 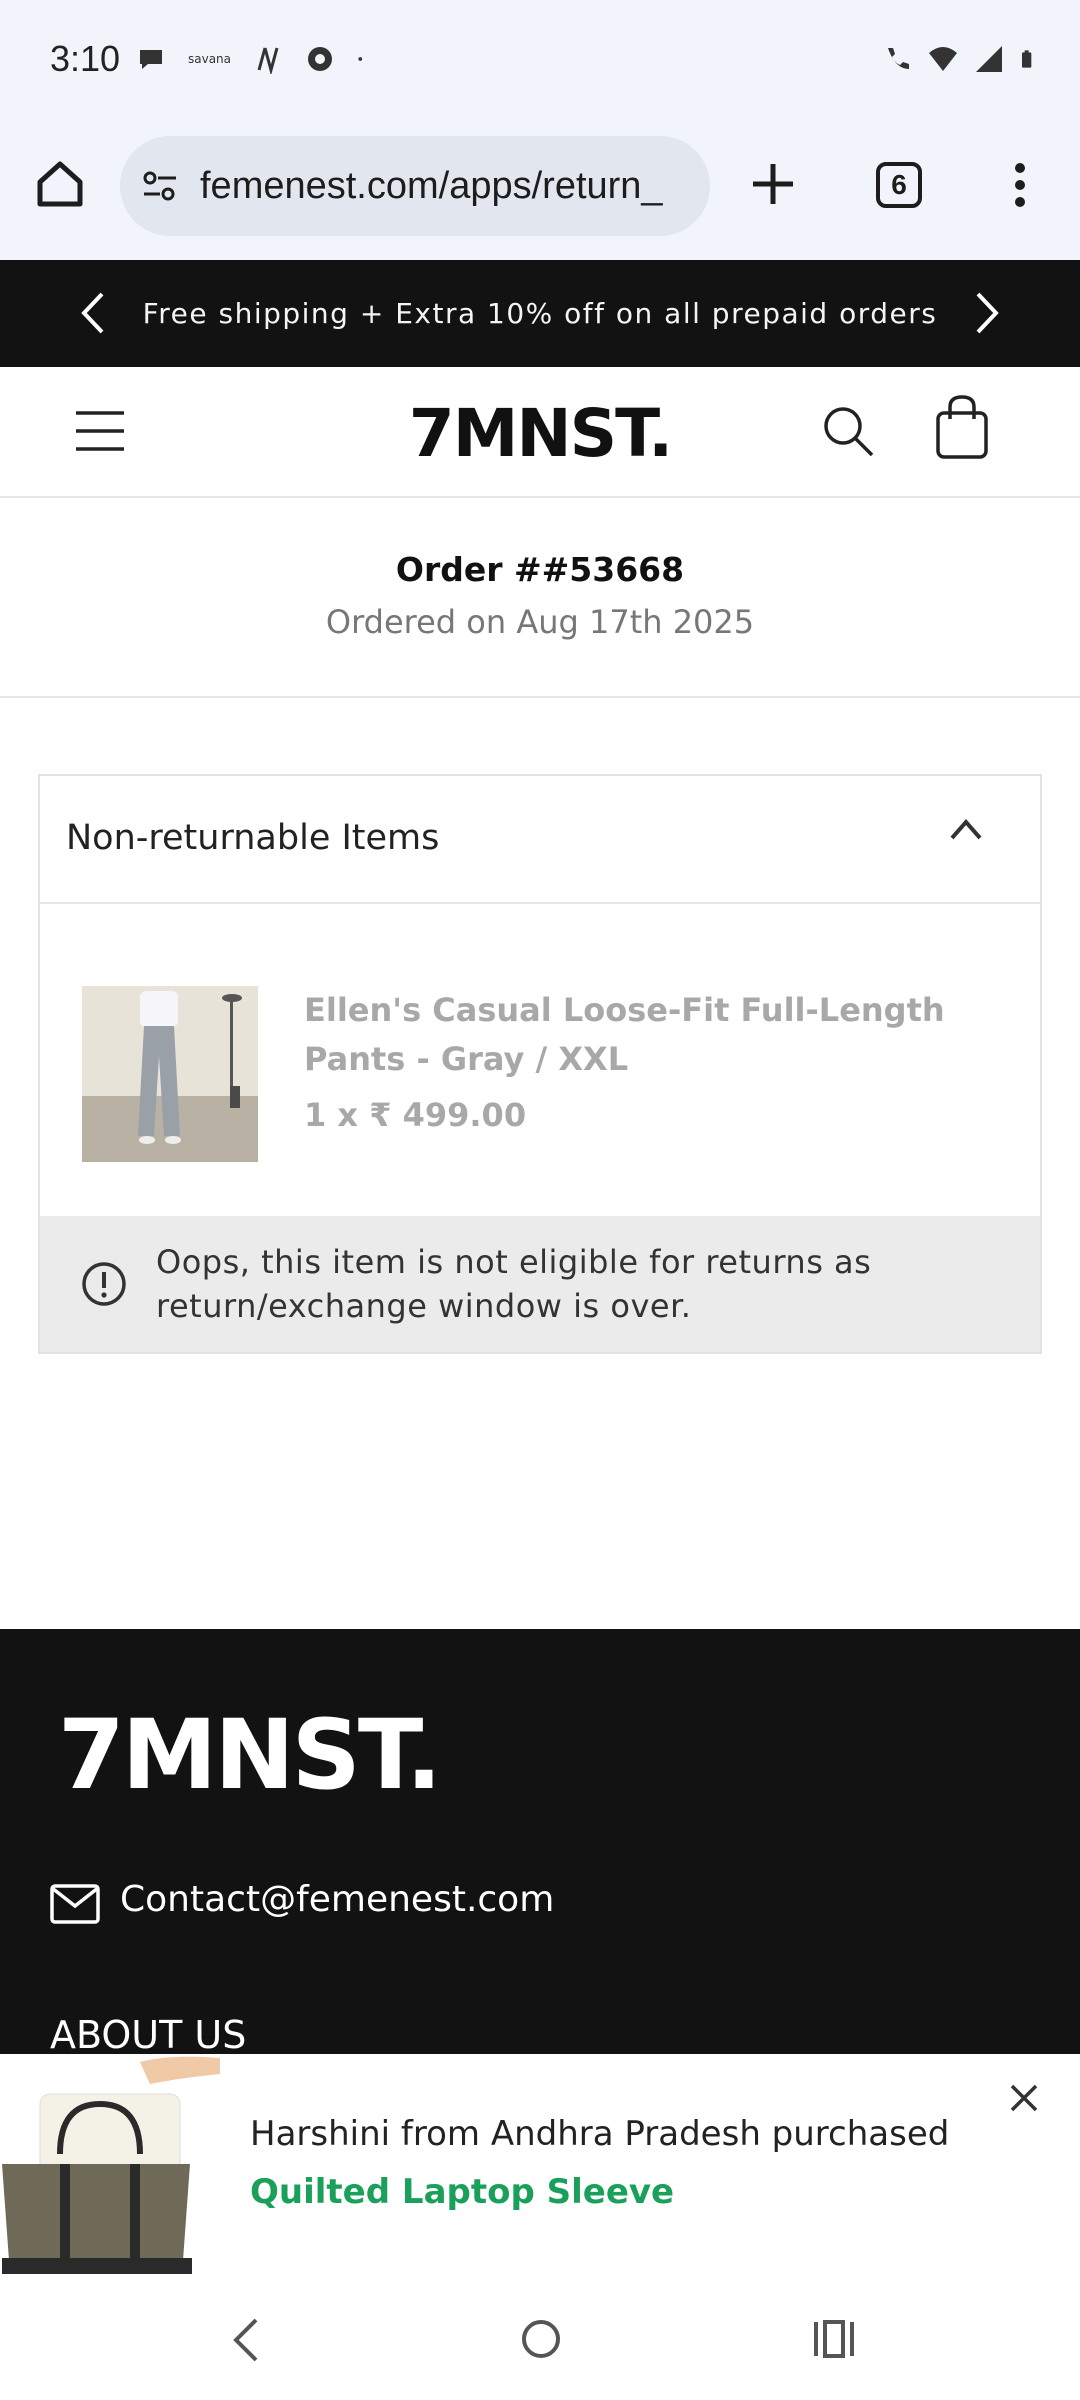 What do you see at coordinates (848, 431) in the screenshot?
I see `search-icon` at bounding box center [848, 431].